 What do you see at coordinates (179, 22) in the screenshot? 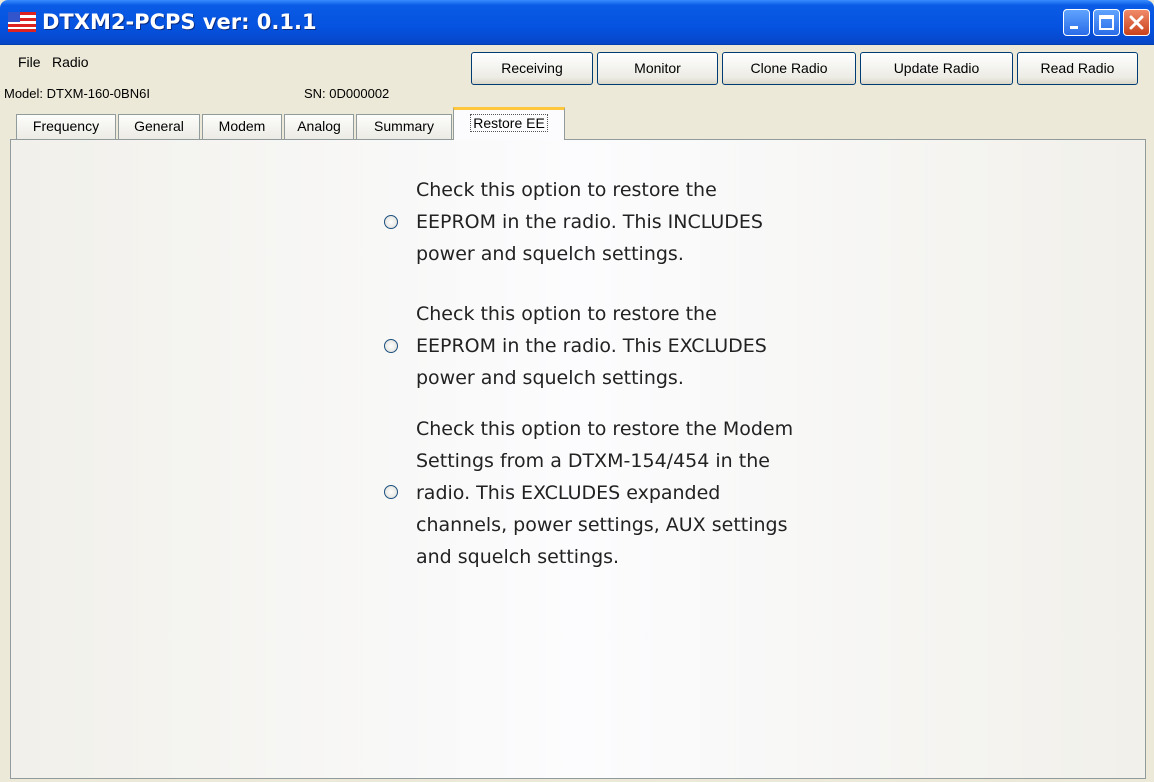
I see `window-title: DTXM2-PCPS ver: 0.1.1` at bounding box center [179, 22].